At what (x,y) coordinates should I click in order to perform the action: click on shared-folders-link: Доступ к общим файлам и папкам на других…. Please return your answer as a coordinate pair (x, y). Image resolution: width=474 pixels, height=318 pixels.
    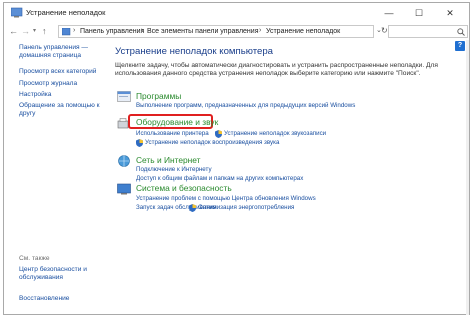
    Looking at the image, I should click on (219, 178).